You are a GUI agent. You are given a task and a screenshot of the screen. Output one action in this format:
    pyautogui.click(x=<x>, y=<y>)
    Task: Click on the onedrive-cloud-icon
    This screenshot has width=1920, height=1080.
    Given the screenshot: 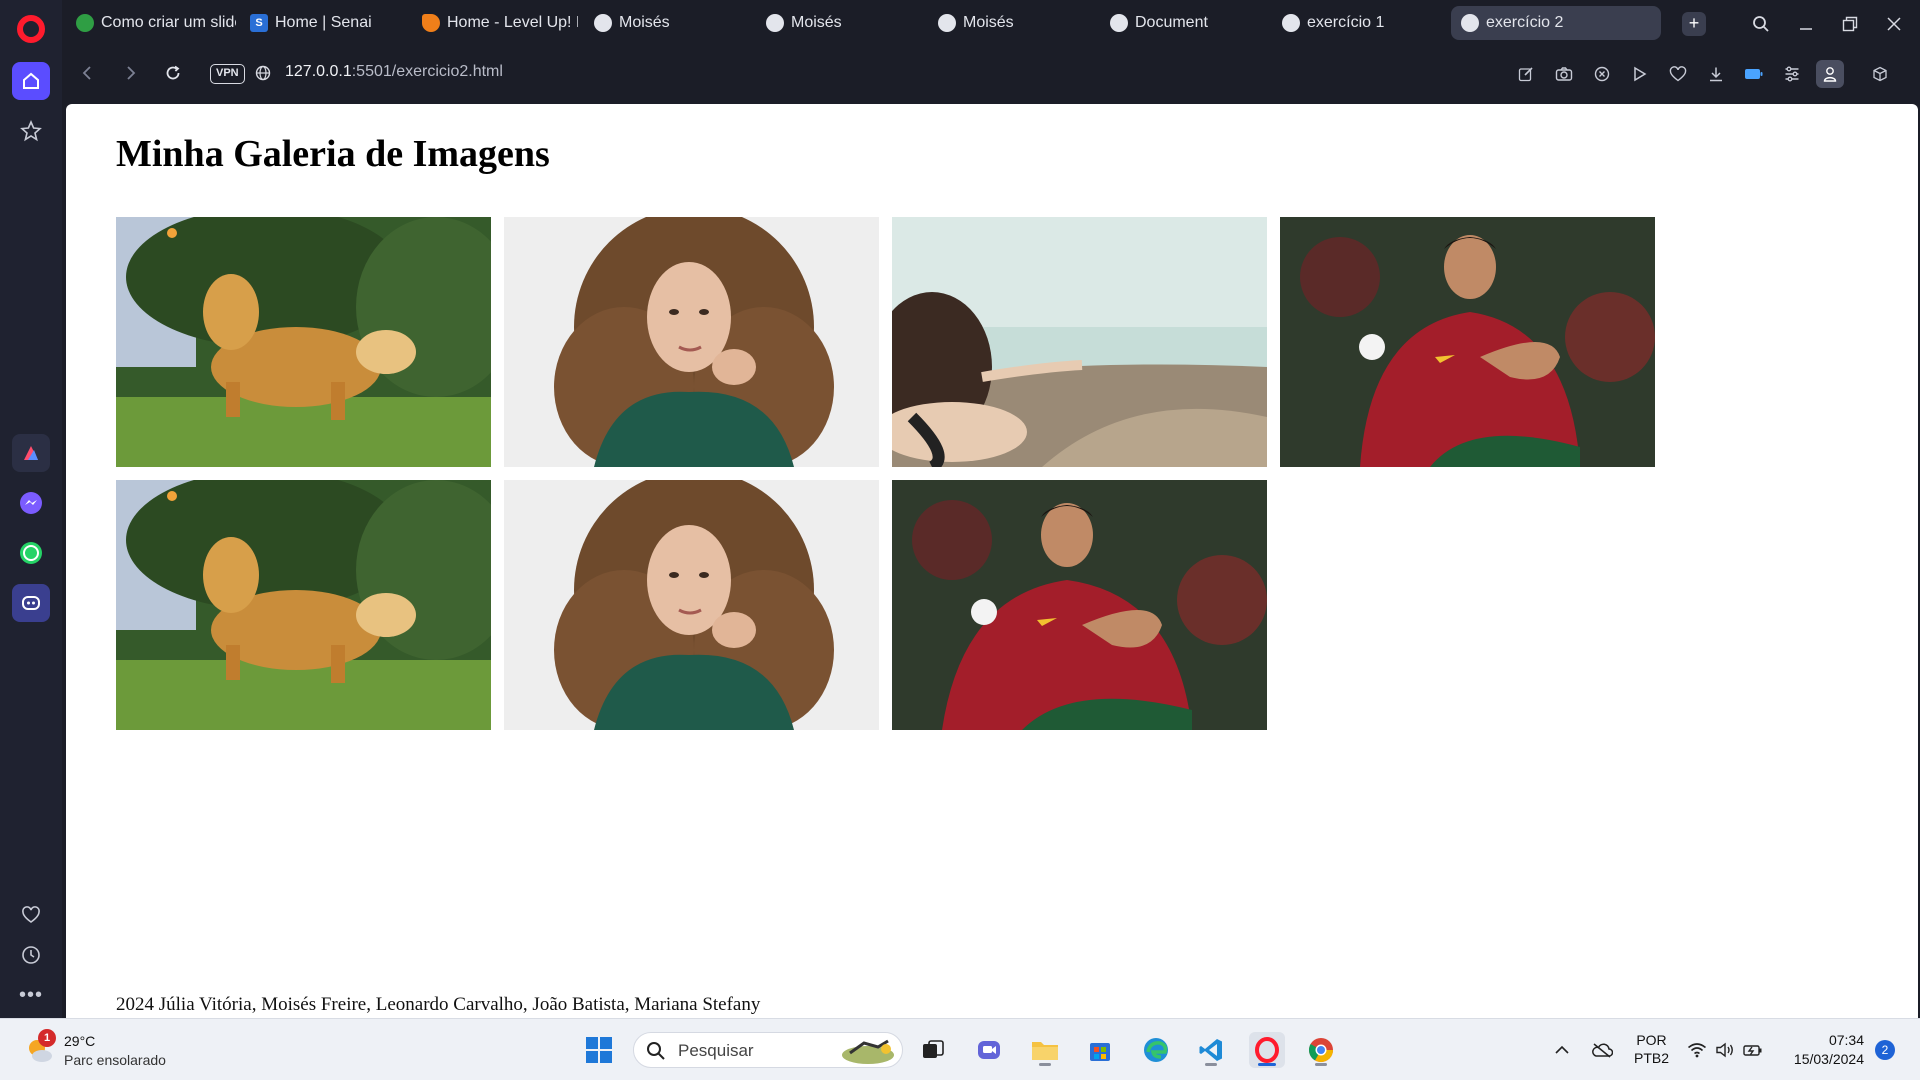 What is the action you would take?
    pyautogui.click(x=1602, y=1050)
    